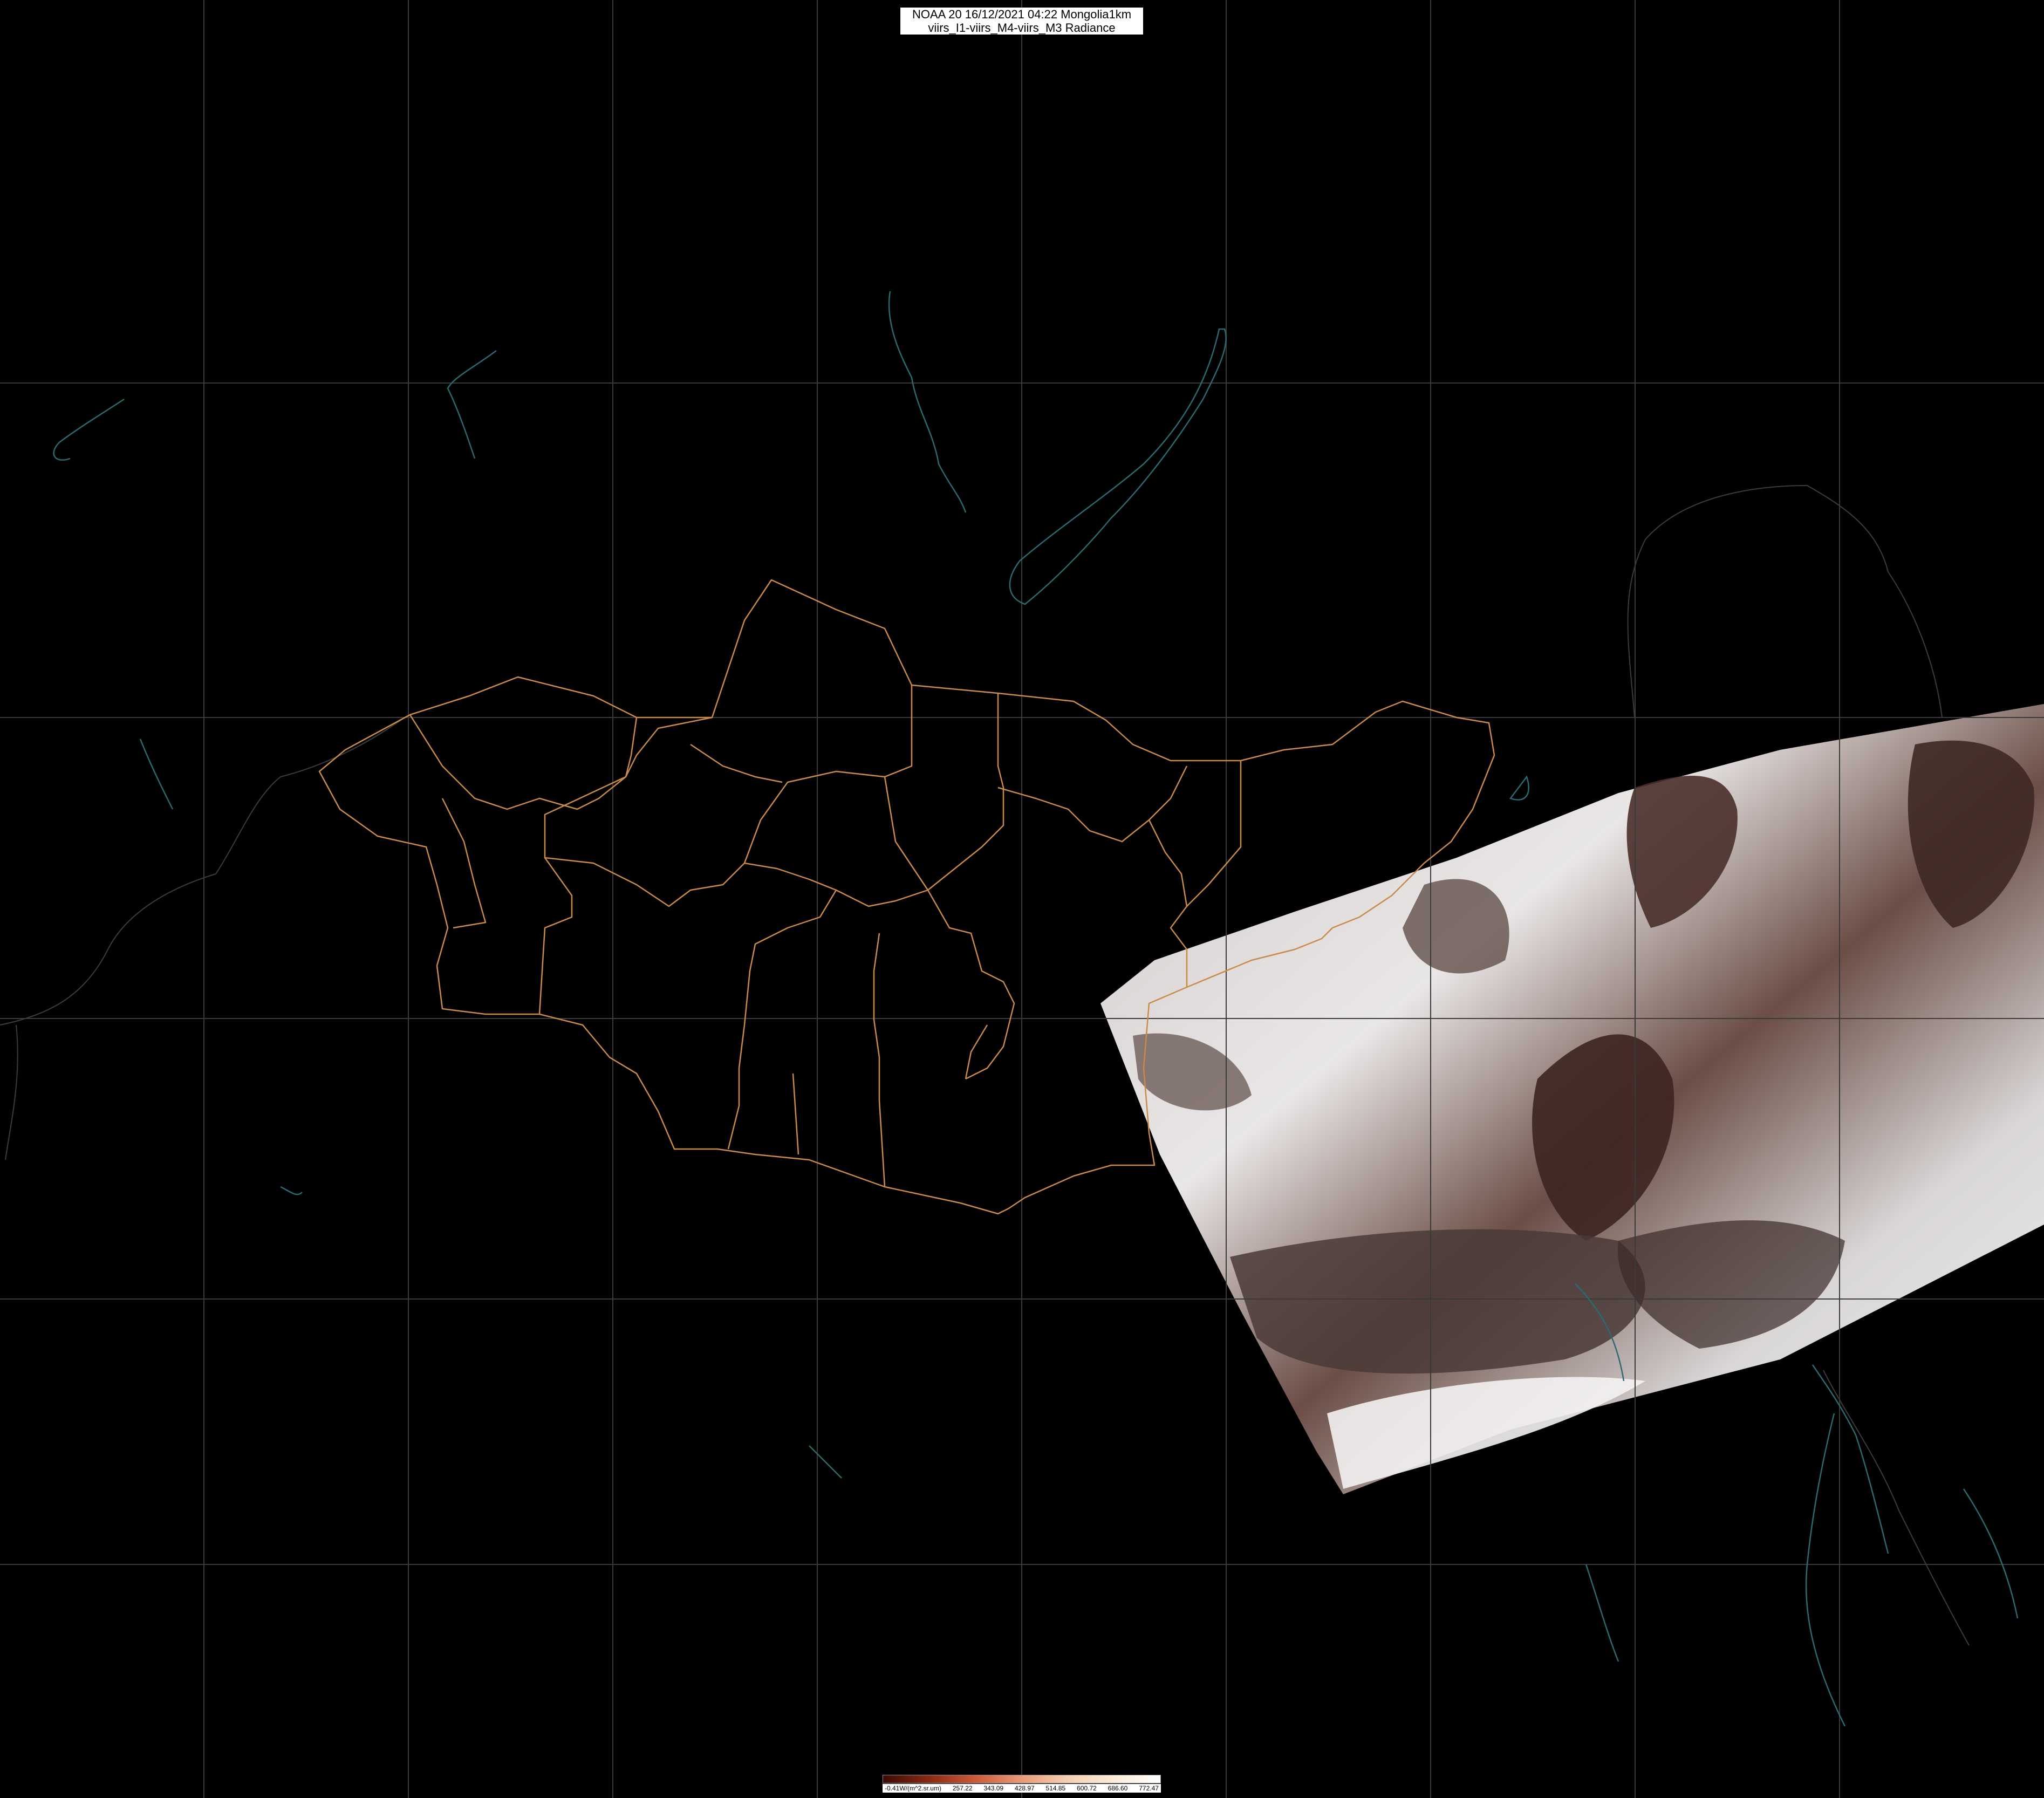 The height and width of the screenshot is (1798, 2044). I want to click on legend-label: 343.09, so click(993, 1788).